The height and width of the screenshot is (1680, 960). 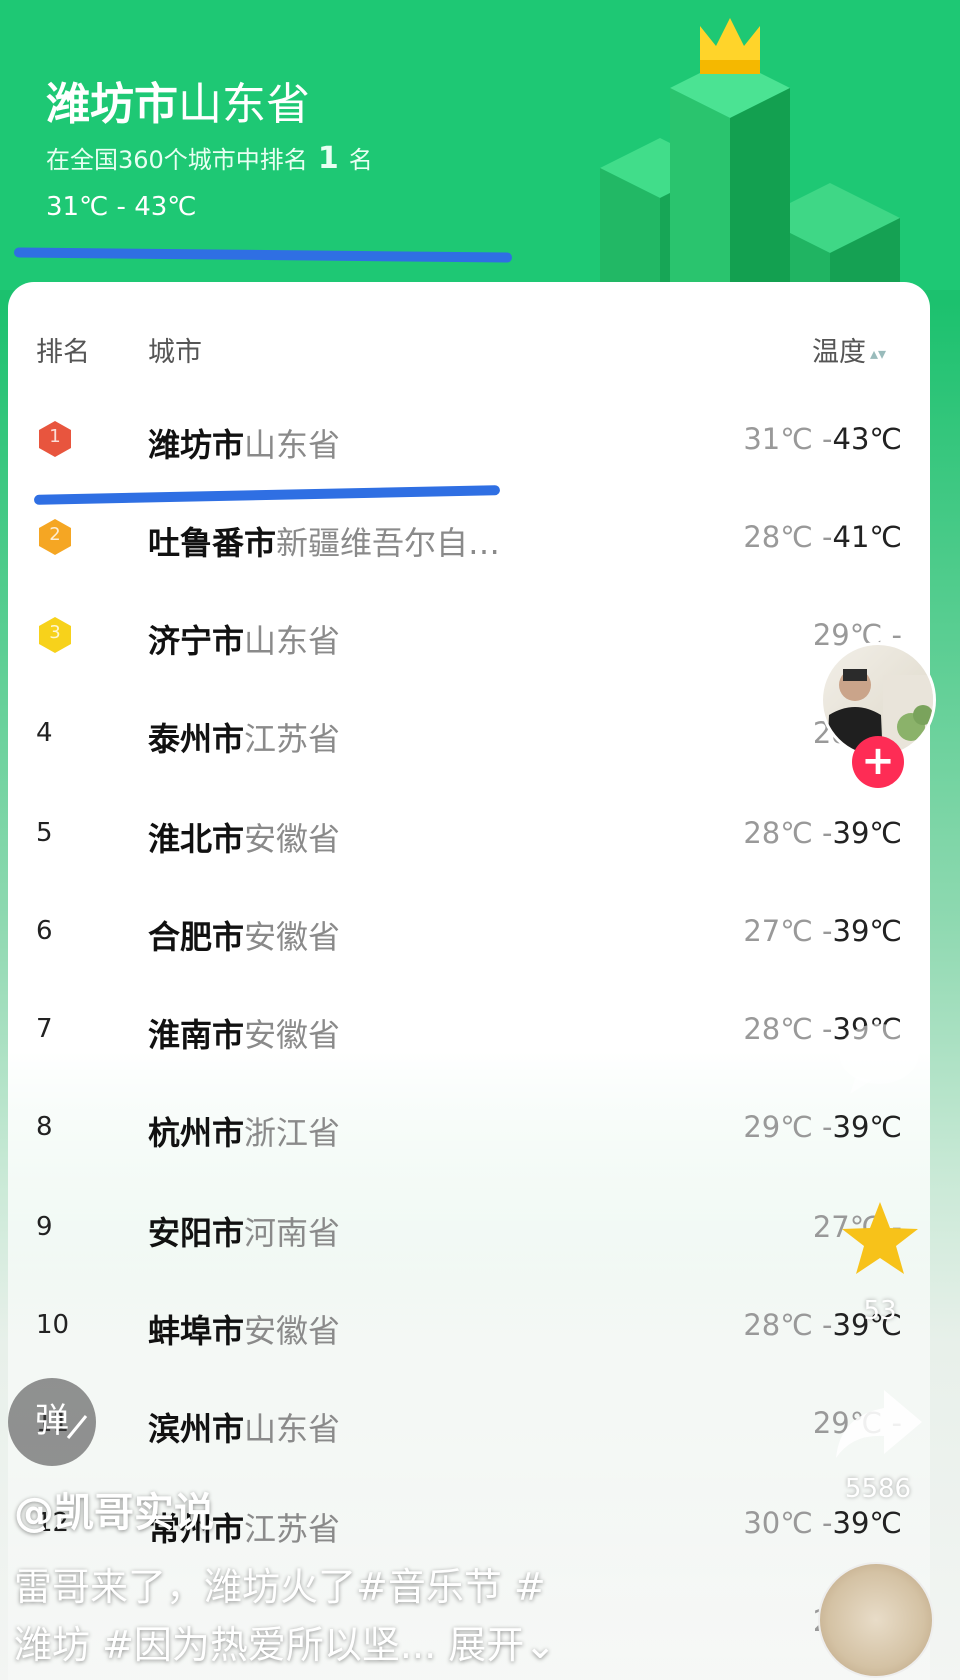 I want to click on table-row: 5 淮北市安徽省 28℃ -39℃, so click(x=480, y=839).